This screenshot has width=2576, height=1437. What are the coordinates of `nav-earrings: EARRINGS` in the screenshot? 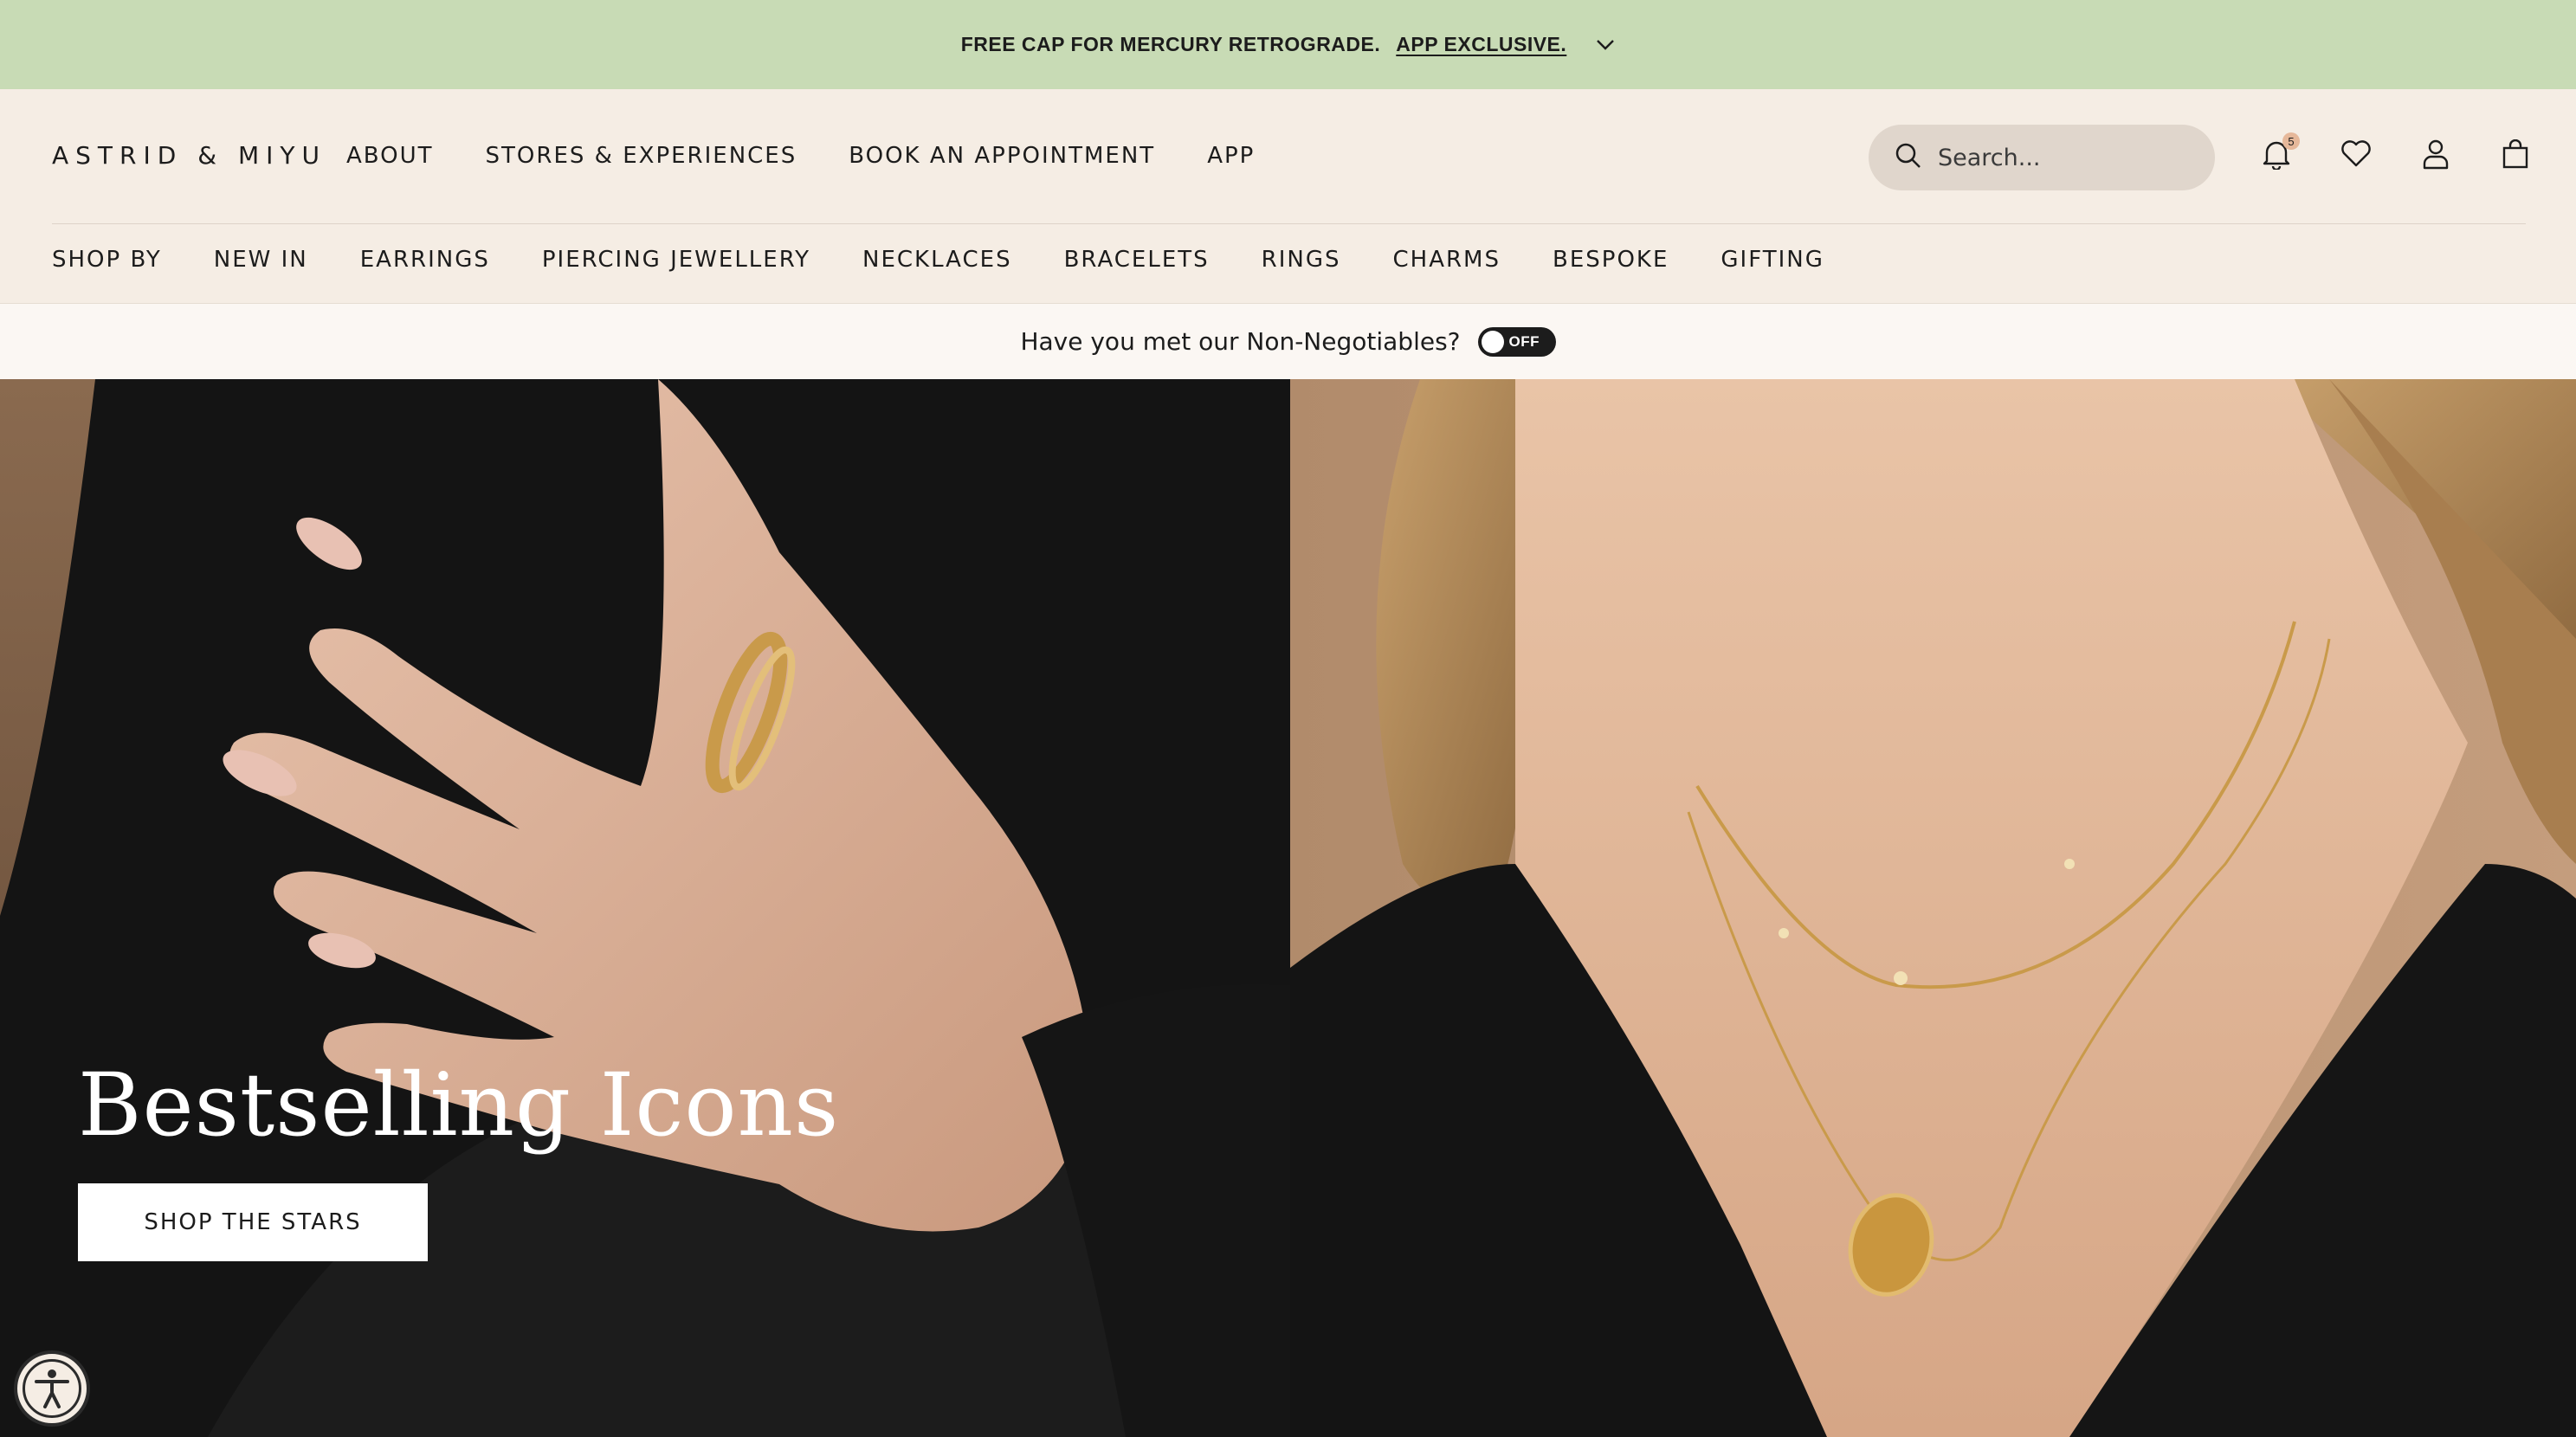 It's located at (425, 260).